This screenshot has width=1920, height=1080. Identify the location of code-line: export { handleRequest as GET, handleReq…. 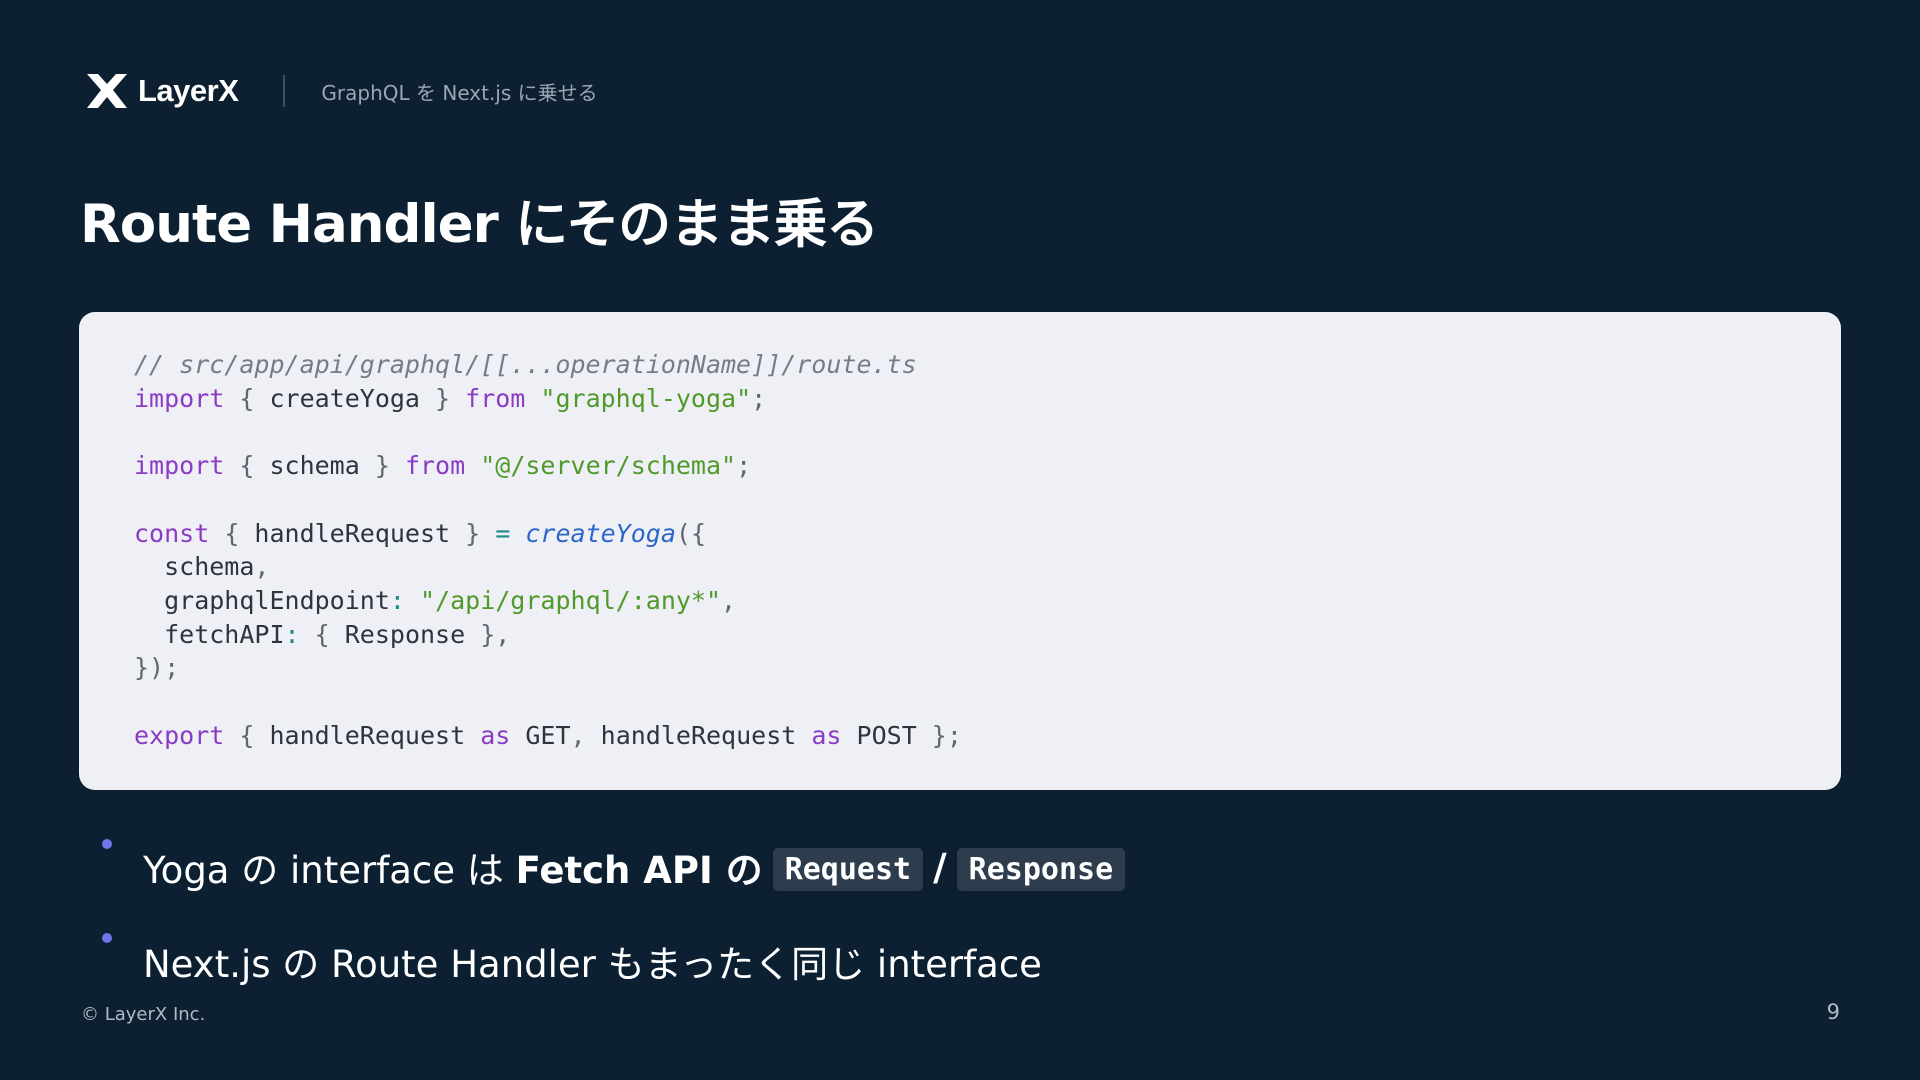
(987, 736).